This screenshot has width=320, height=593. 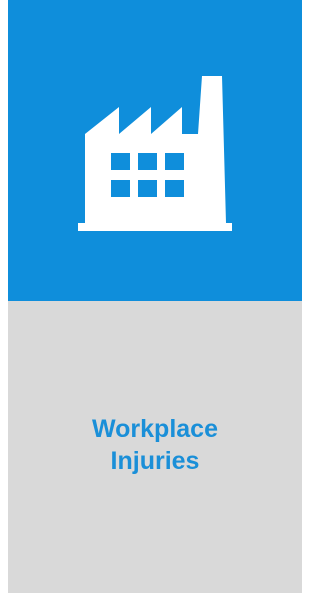 What do you see at coordinates (155, 429) in the screenshot?
I see `tile-label-line-1: Workplace` at bounding box center [155, 429].